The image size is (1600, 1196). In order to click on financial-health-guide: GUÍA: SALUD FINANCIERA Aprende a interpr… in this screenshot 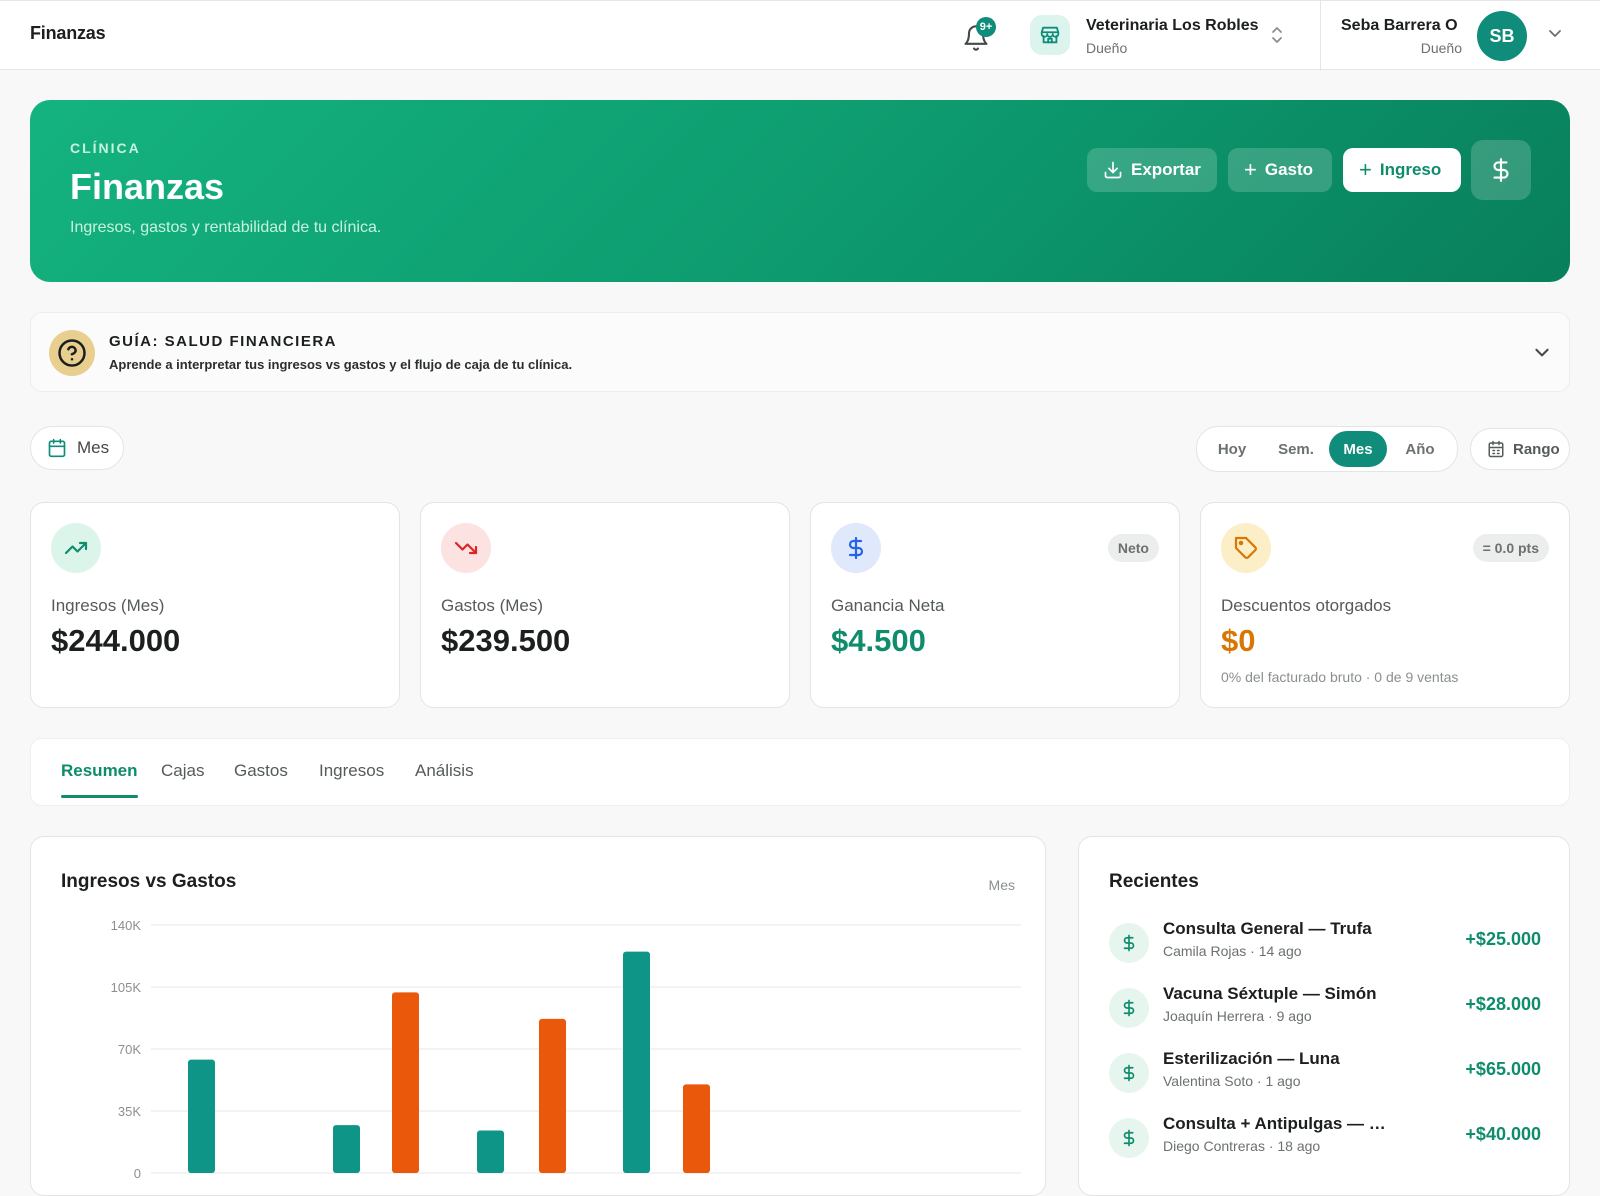, I will do `click(800, 352)`.